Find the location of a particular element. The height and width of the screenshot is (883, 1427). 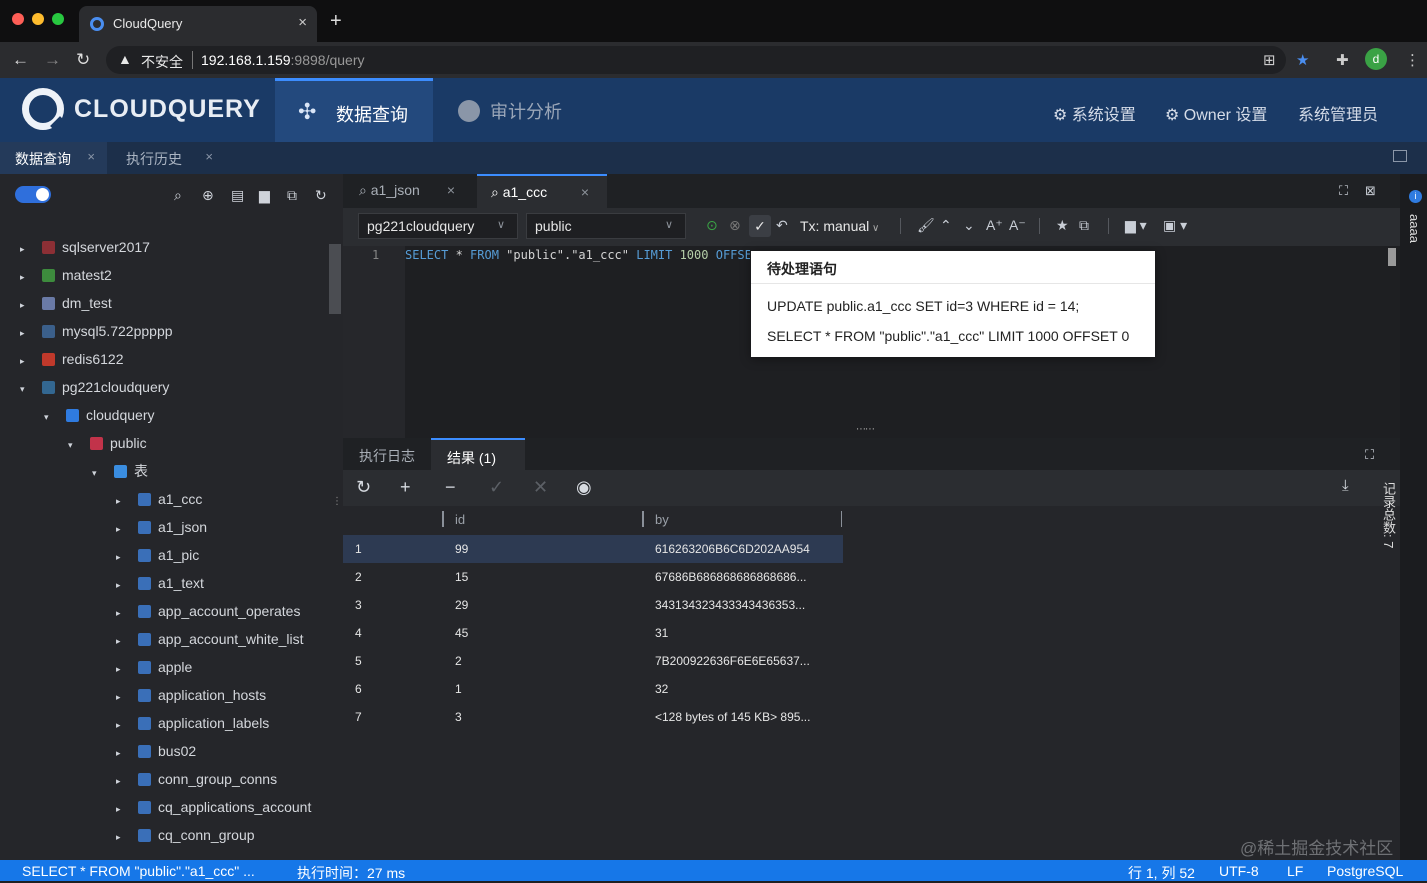

tree-node: ▾ pg221cloudquery is located at coordinates (94, 387).